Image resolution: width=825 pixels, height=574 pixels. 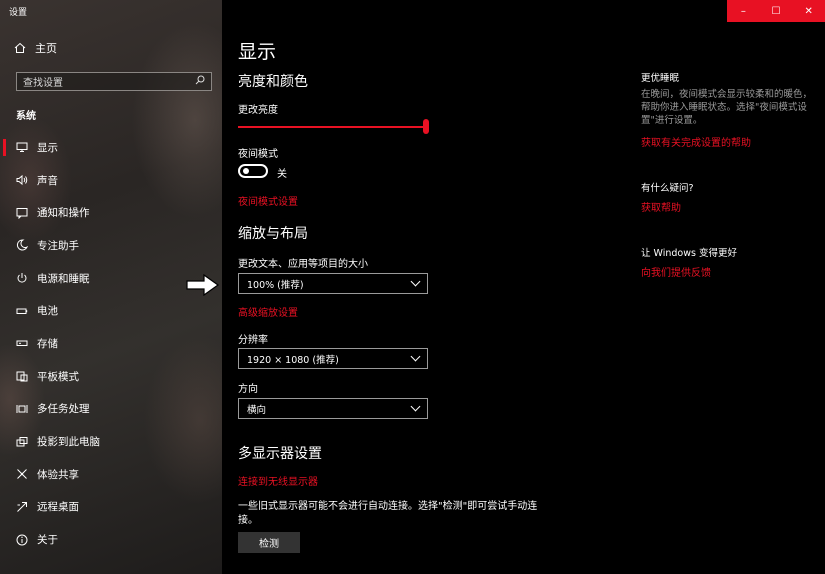 What do you see at coordinates (63, 409) in the screenshot?
I see `sidebar-item-label: 多任务处理` at bounding box center [63, 409].